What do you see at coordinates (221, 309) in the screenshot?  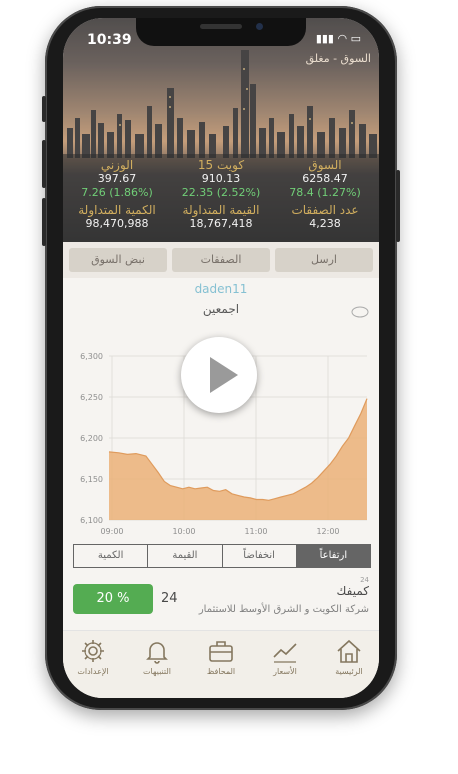 I see `chart-title: اجمعين` at bounding box center [221, 309].